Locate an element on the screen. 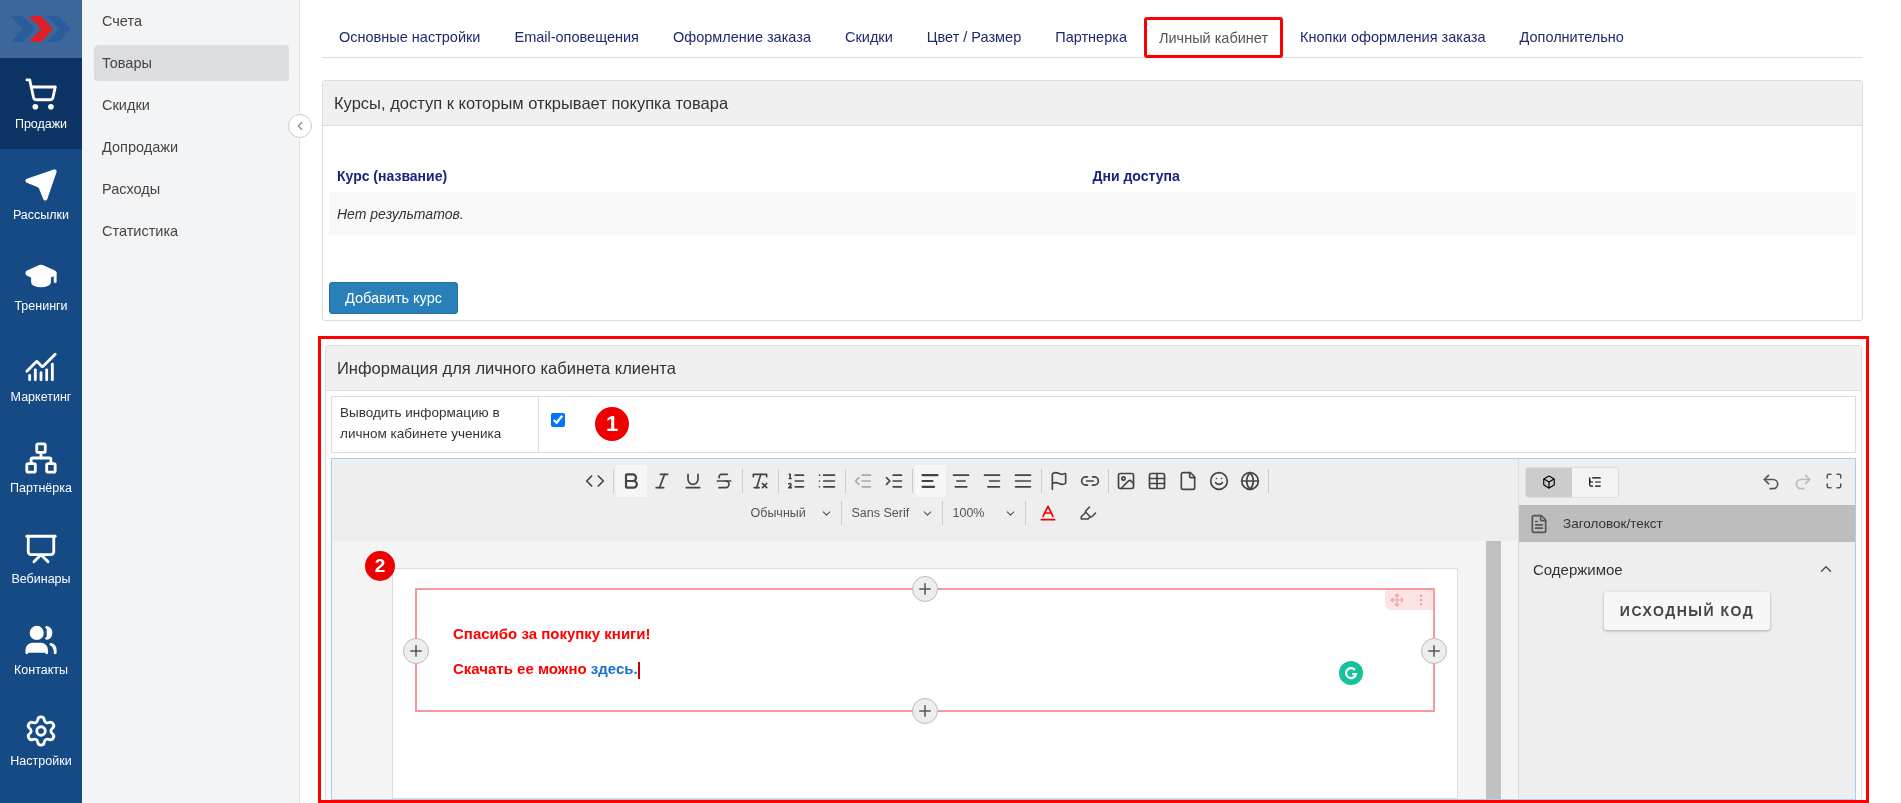  flag-icon is located at coordinates (1059, 481).